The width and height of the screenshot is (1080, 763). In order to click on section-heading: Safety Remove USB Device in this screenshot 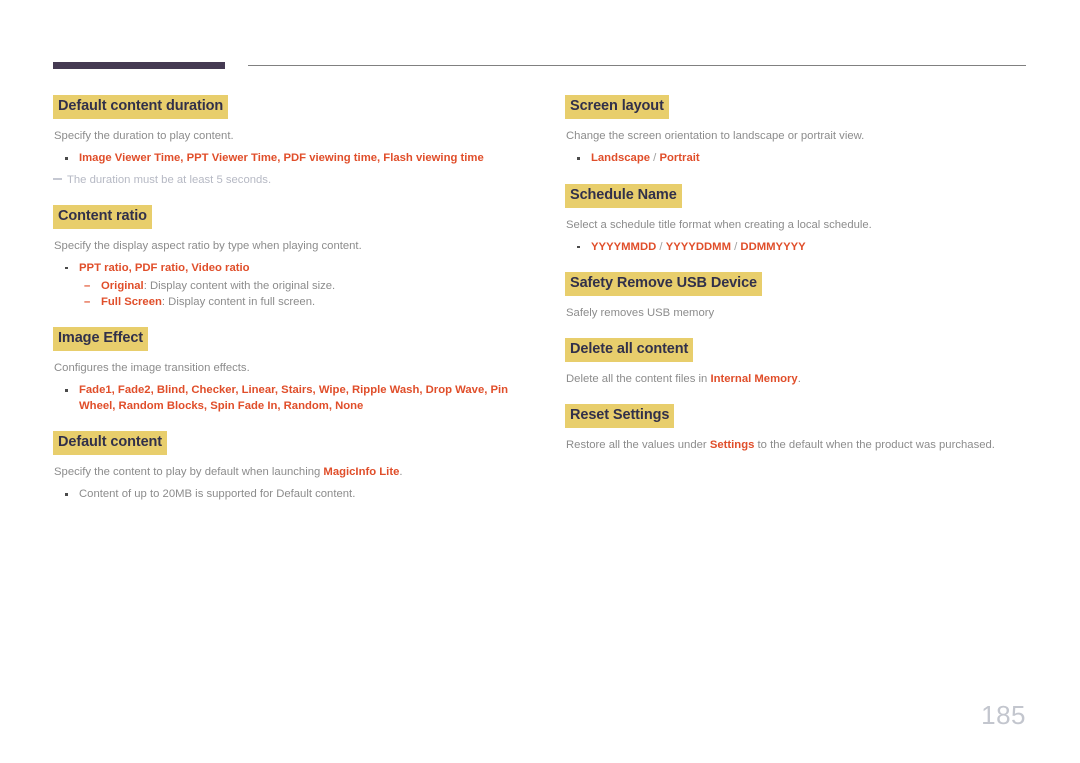, I will do `click(663, 284)`.